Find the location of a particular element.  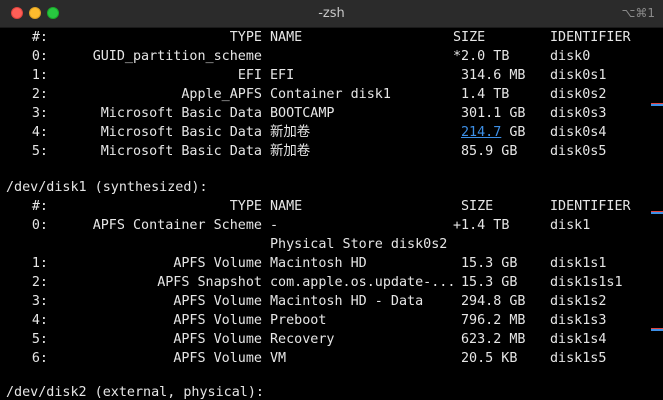

size-link: 214.7 is located at coordinates (481, 132).